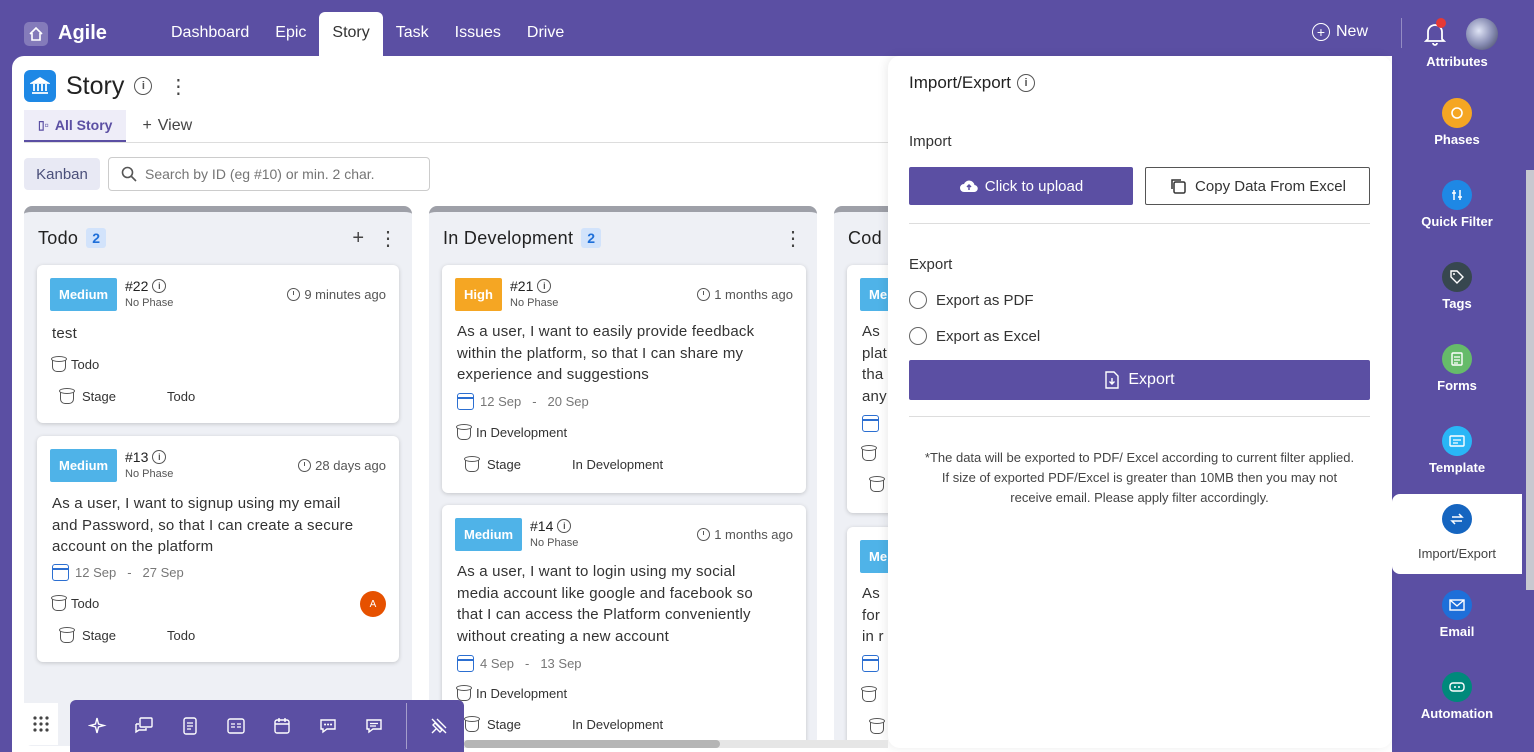 The width and height of the screenshot is (1534, 752). I want to click on nav-drive: Drive, so click(545, 33).